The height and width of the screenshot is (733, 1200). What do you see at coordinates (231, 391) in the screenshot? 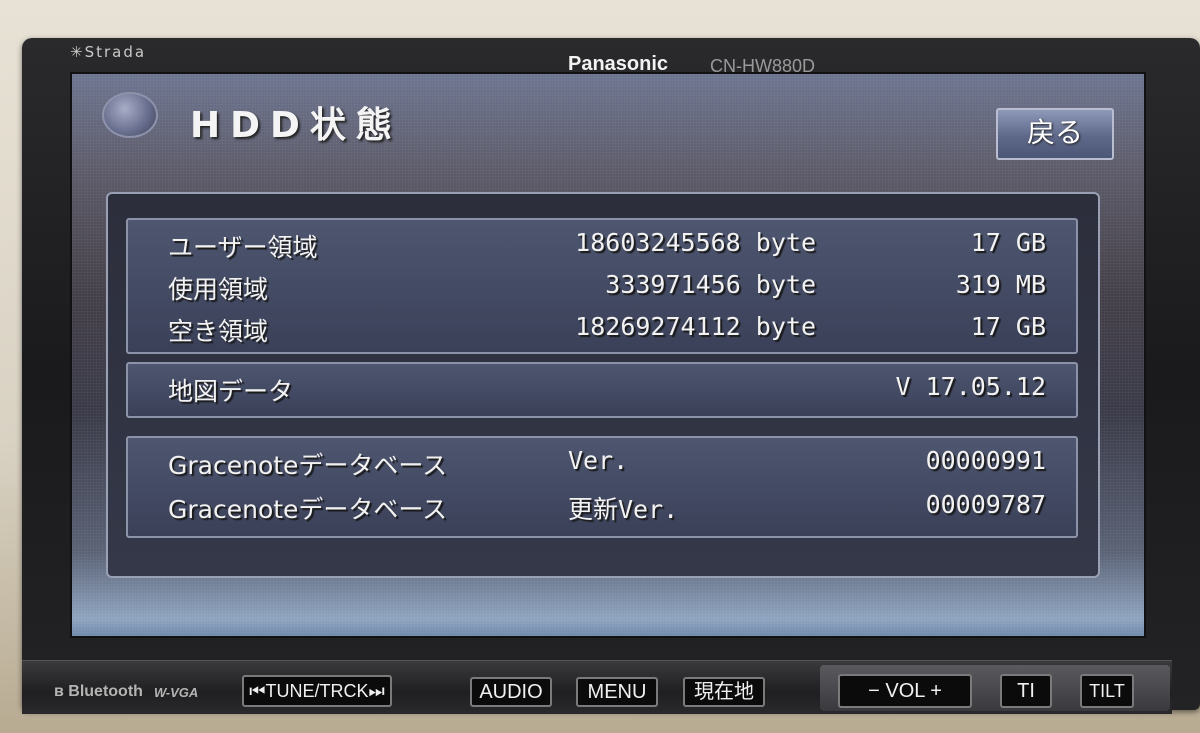
I see `map-data-label: 地図データ` at bounding box center [231, 391].